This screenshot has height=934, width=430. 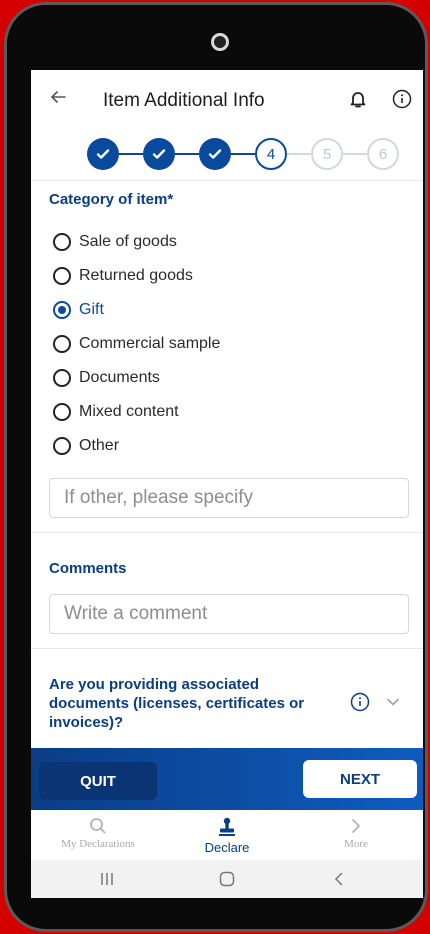 I want to click on bottom-tab-bar: My Declarations Declare More, so click(x=227, y=835).